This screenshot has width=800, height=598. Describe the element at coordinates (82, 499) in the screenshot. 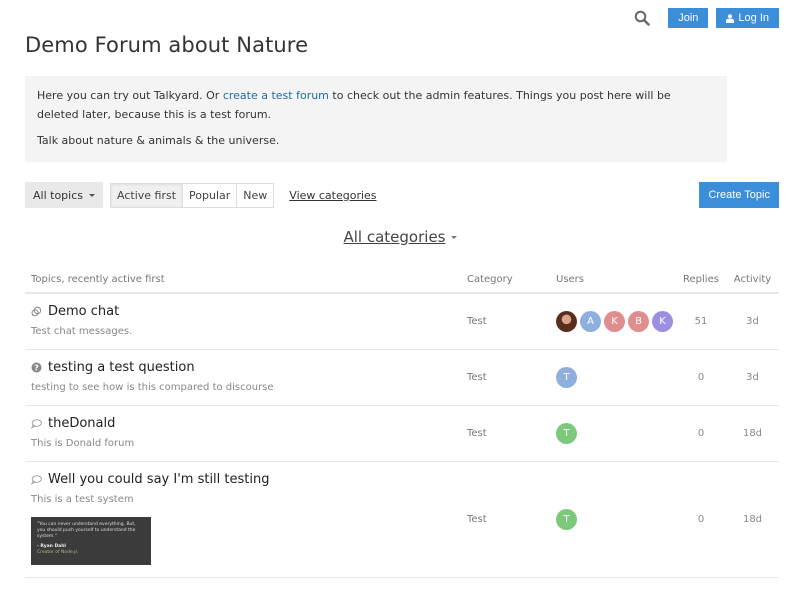

I see `topic-excerpt: This is a test system` at that location.